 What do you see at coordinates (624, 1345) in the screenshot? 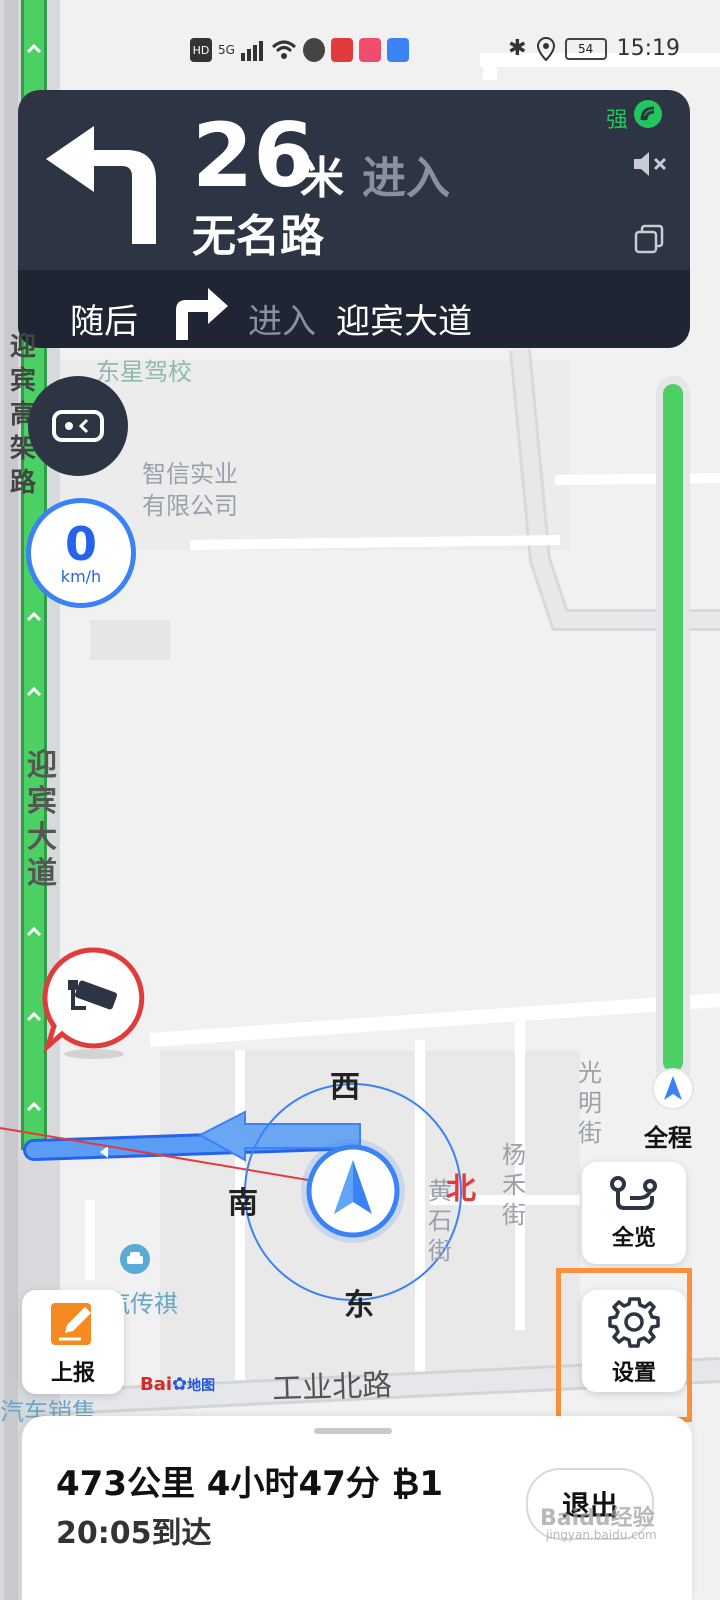
I see `settings-highlight-box` at bounding box center [624, 1345].